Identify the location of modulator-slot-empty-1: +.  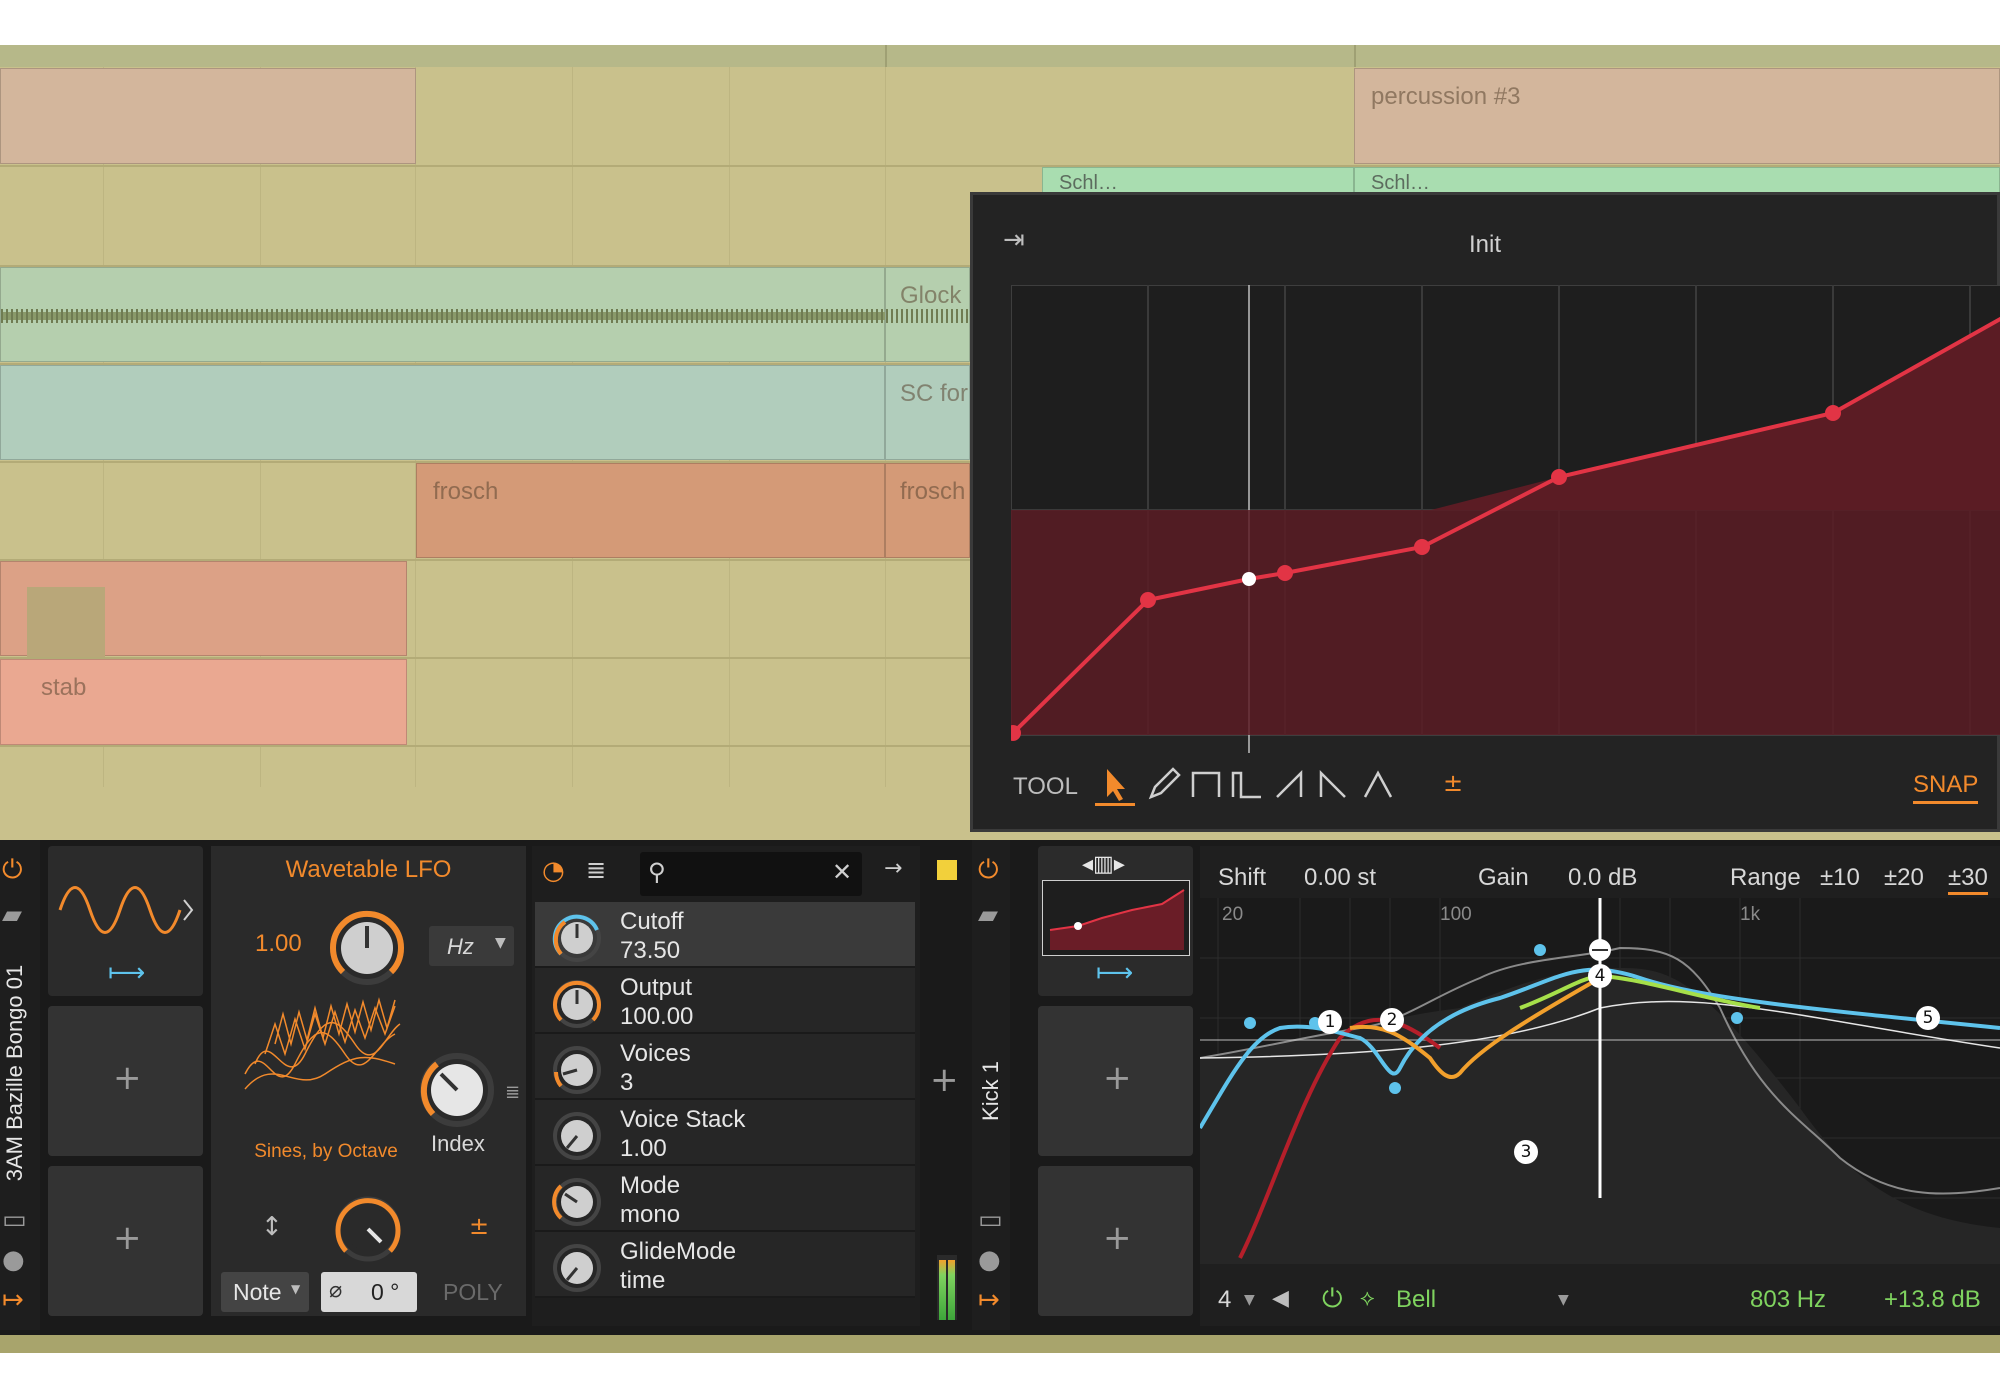
(125, 1081).